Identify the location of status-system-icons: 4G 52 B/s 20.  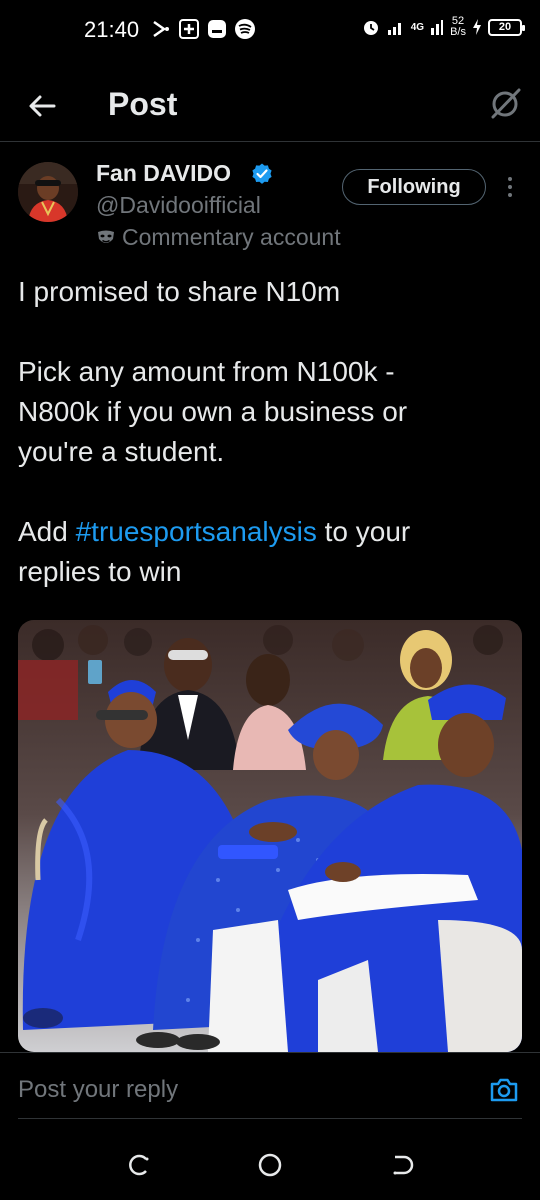
(443, 27).